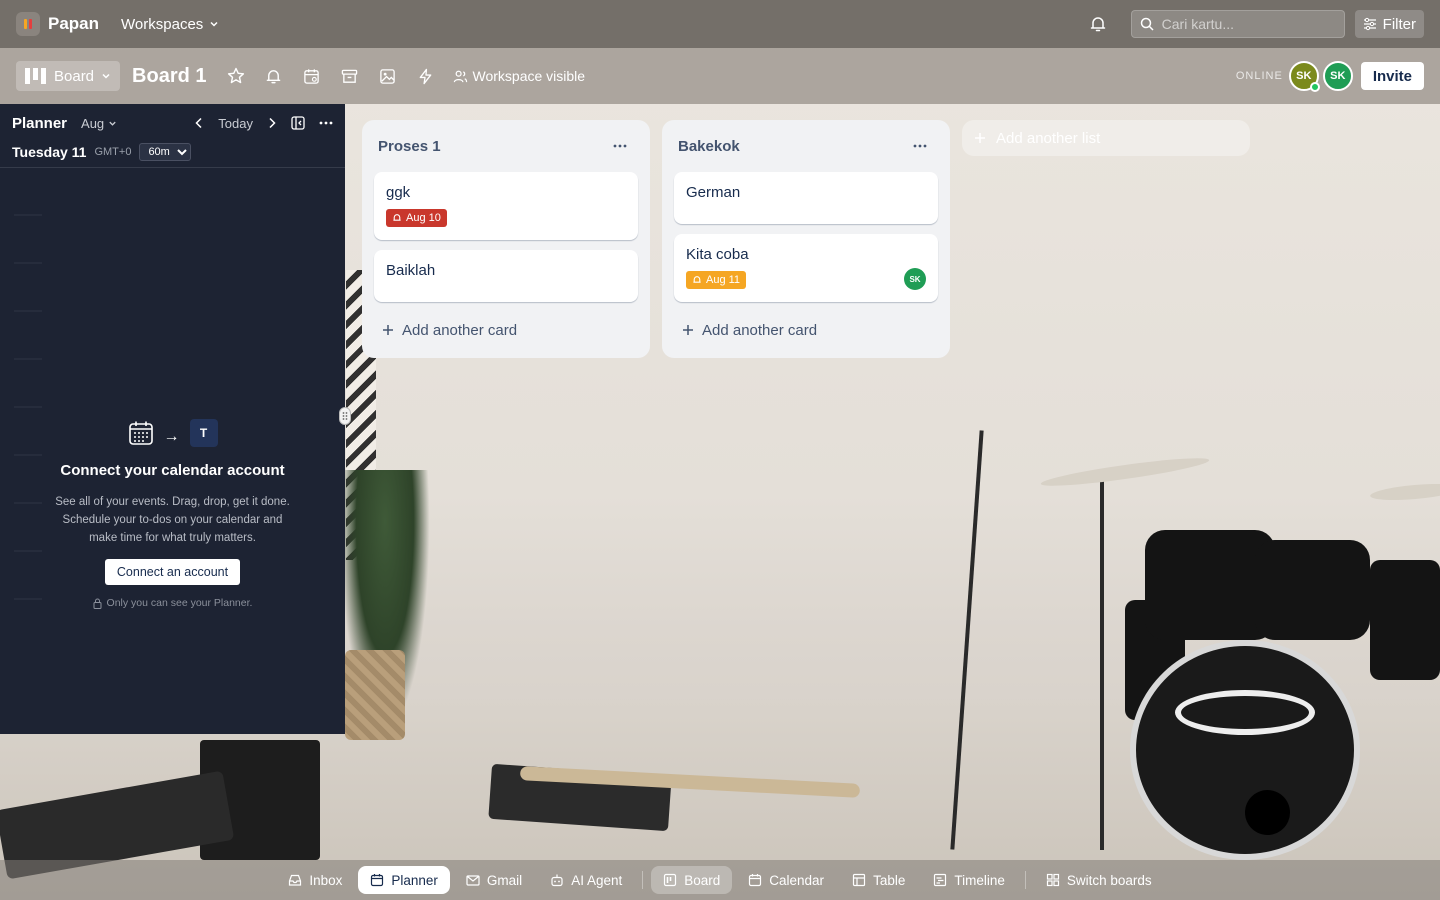 This screenshot has height=900, width=1440. Describe the element at coordinates (40, 123) in the screenshot. I see `planner-title: Planner` at that location.